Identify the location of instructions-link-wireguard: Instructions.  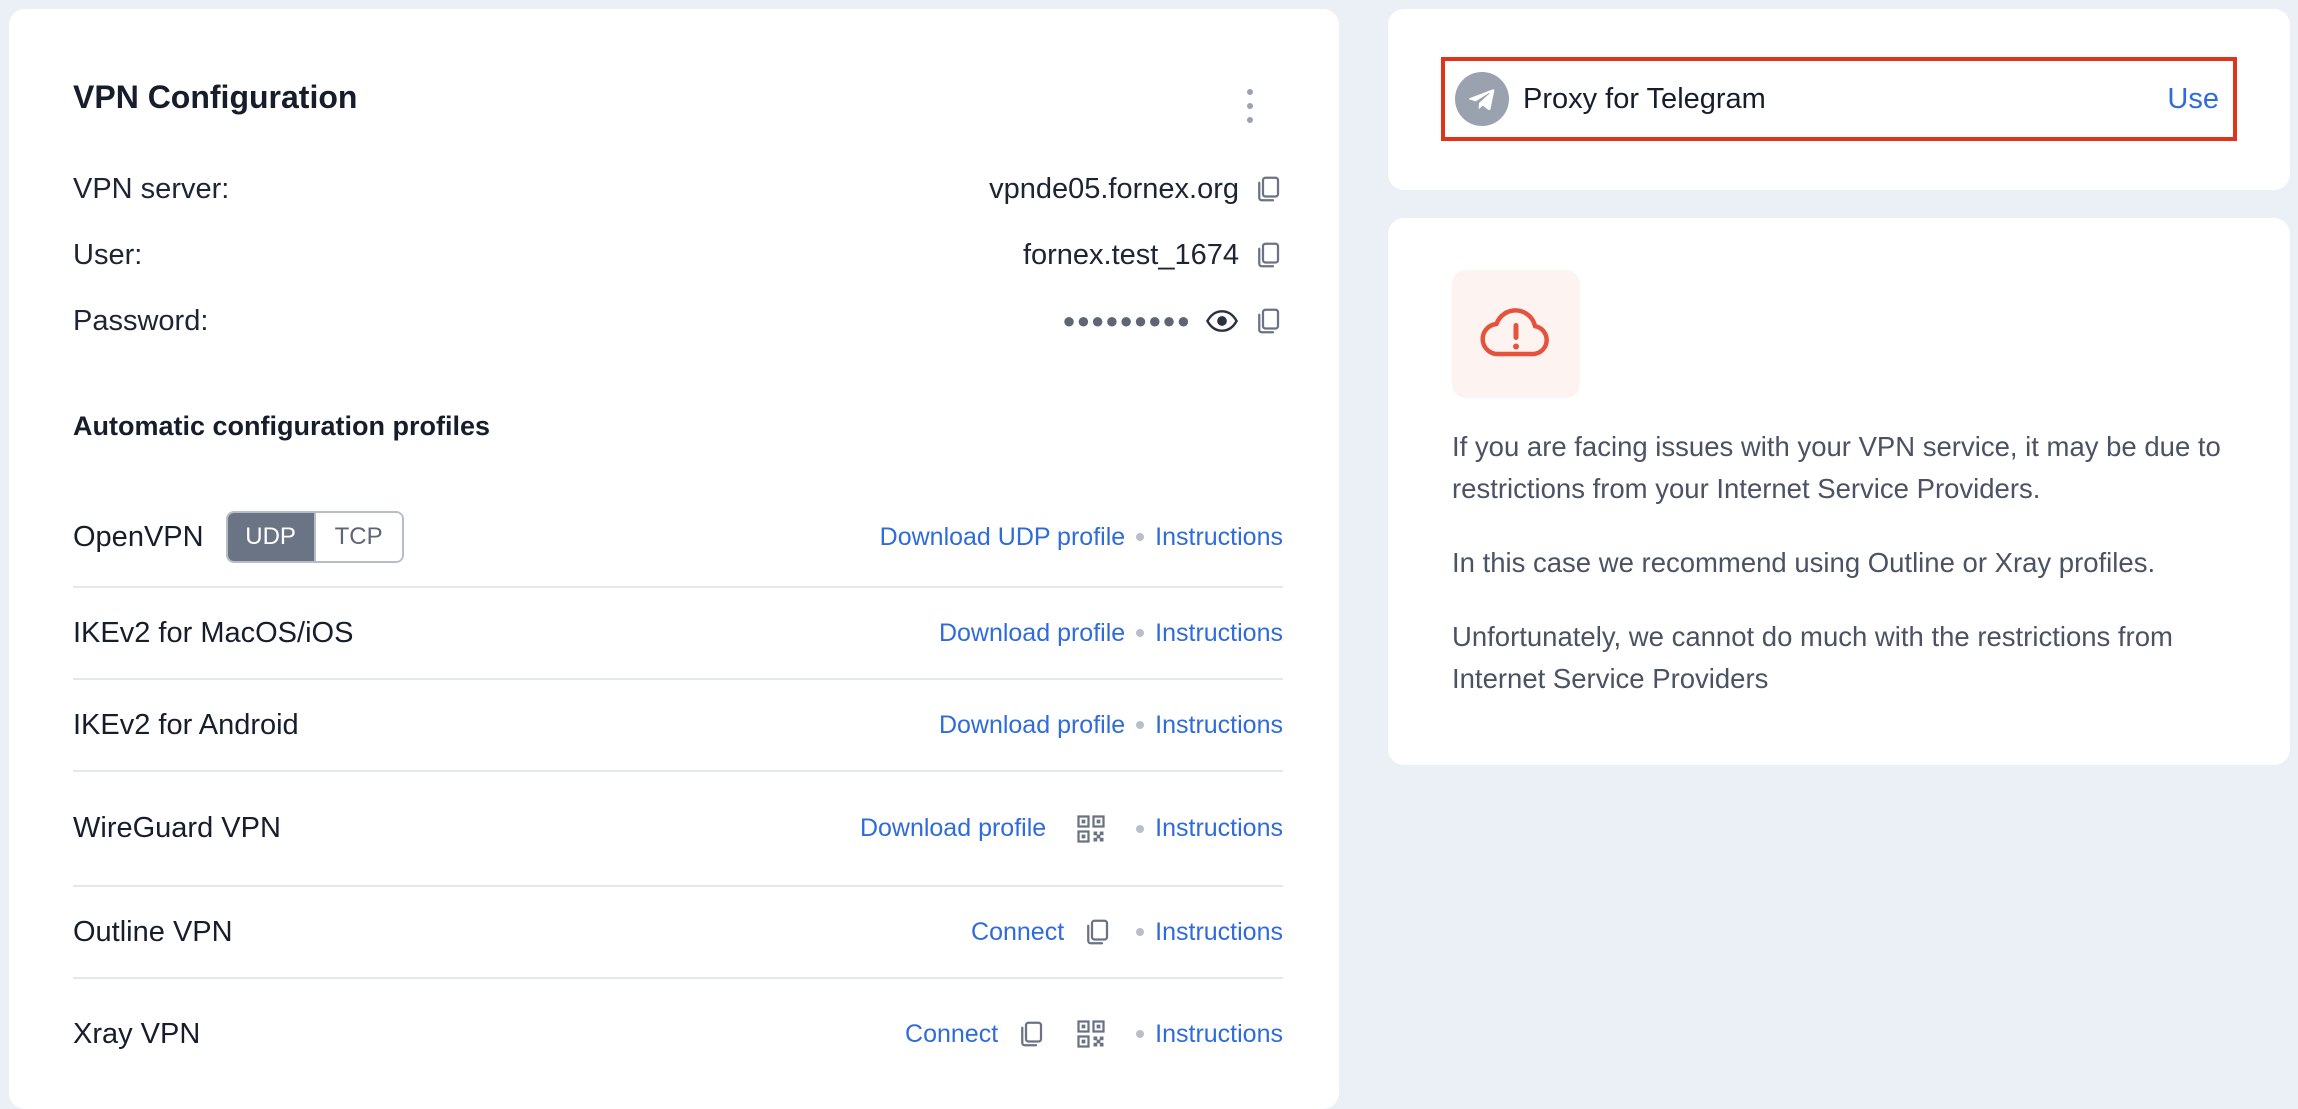
(1219, 828).